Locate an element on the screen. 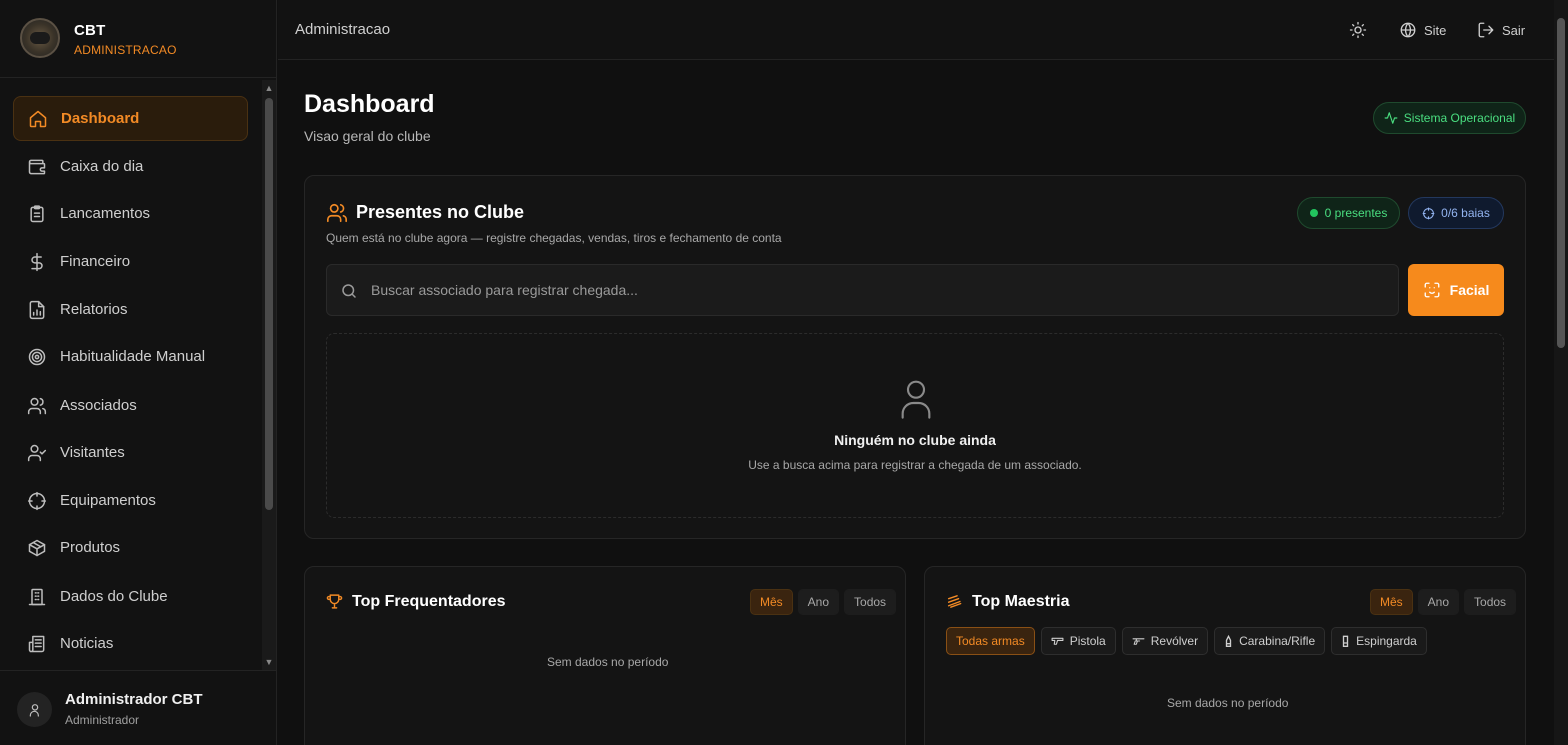 This screenshot has width=1568, height=745. weapon-filter-espingarda: Espingarda is located at coordinates (1379, 641).